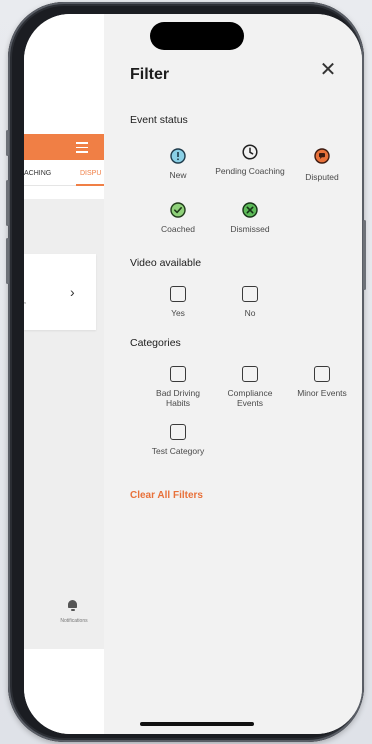 The width and height of the screenshot is (372, 744). What do you see at coordinates (178, 313) in the screenshot?
I see `video-yes-label: Yes` at bounding box center [178, 313].